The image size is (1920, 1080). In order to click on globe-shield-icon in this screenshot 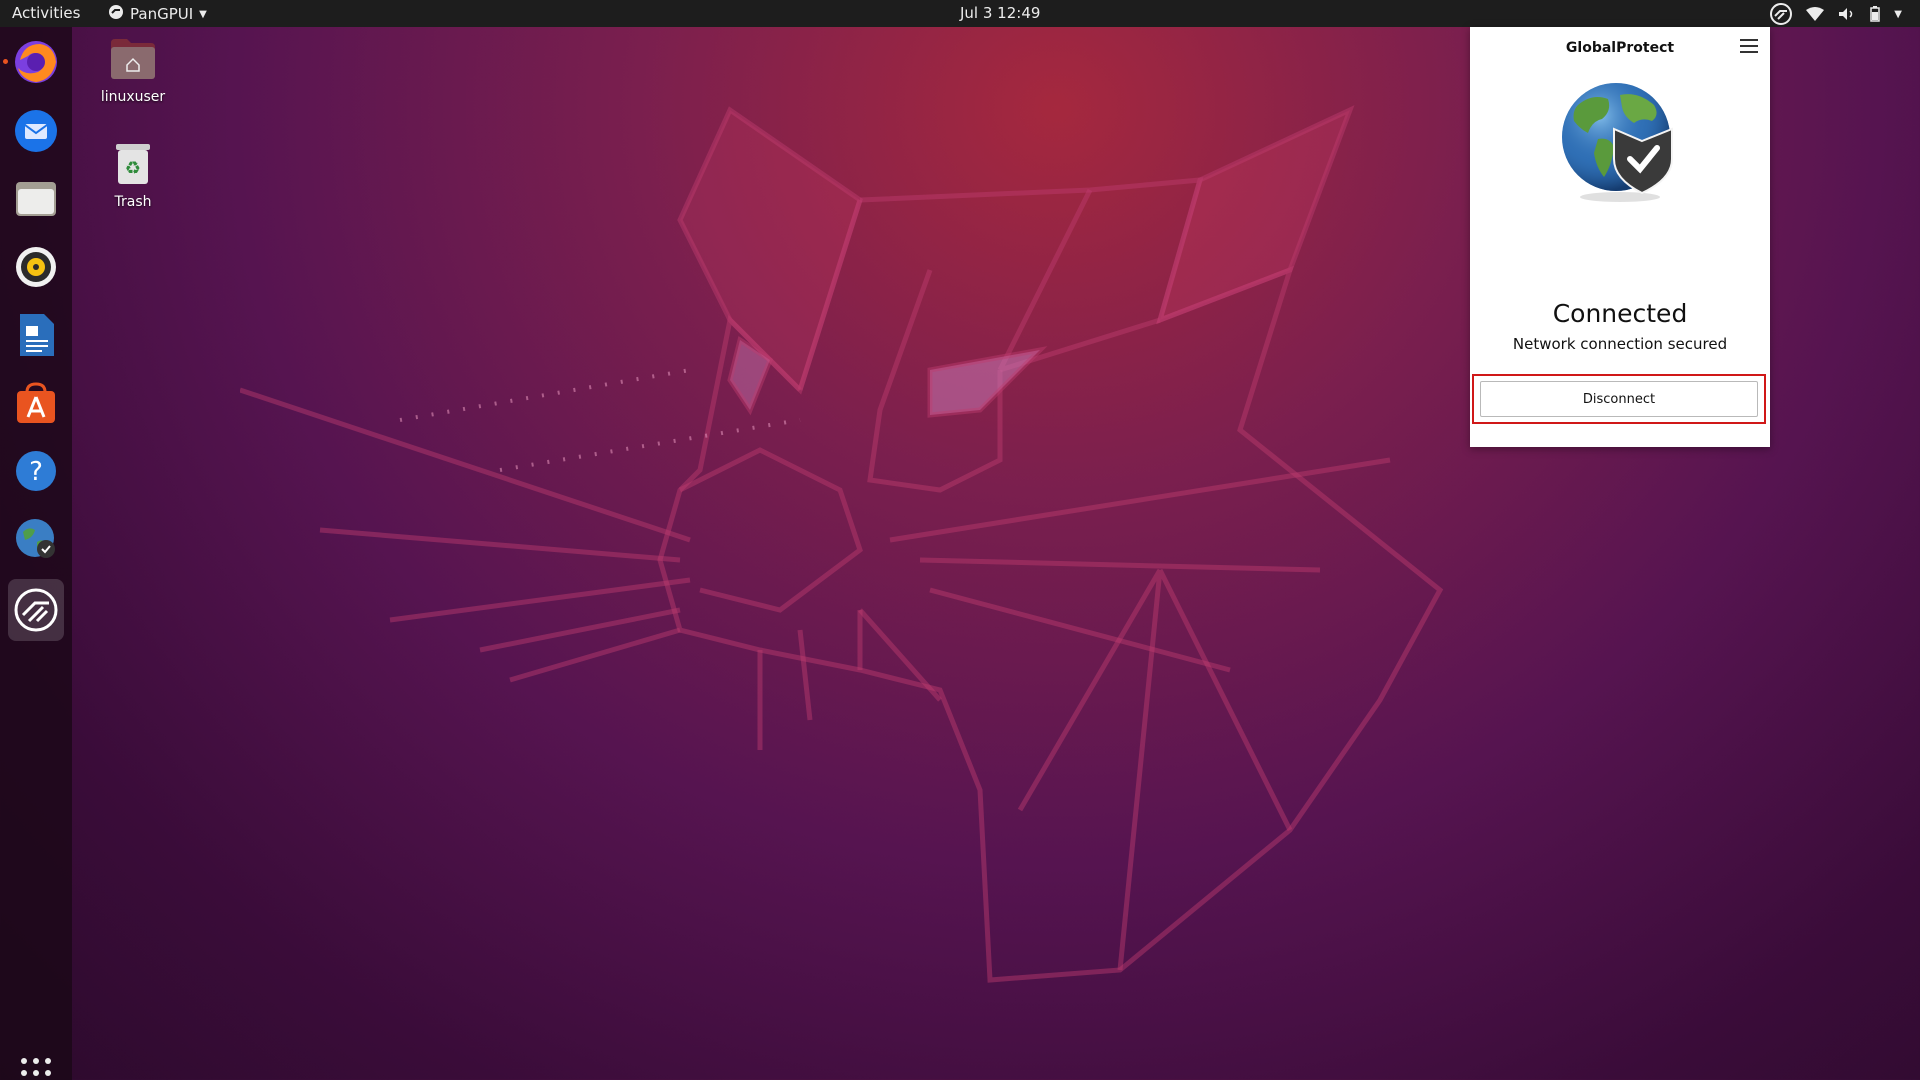, I will do `click(1617, 142)`.